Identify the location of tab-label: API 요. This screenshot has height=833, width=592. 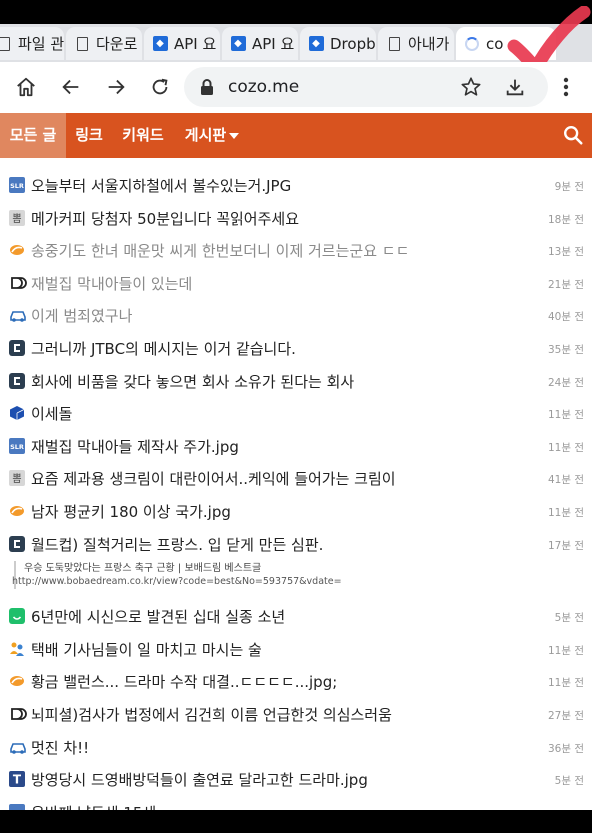
(273, 44).